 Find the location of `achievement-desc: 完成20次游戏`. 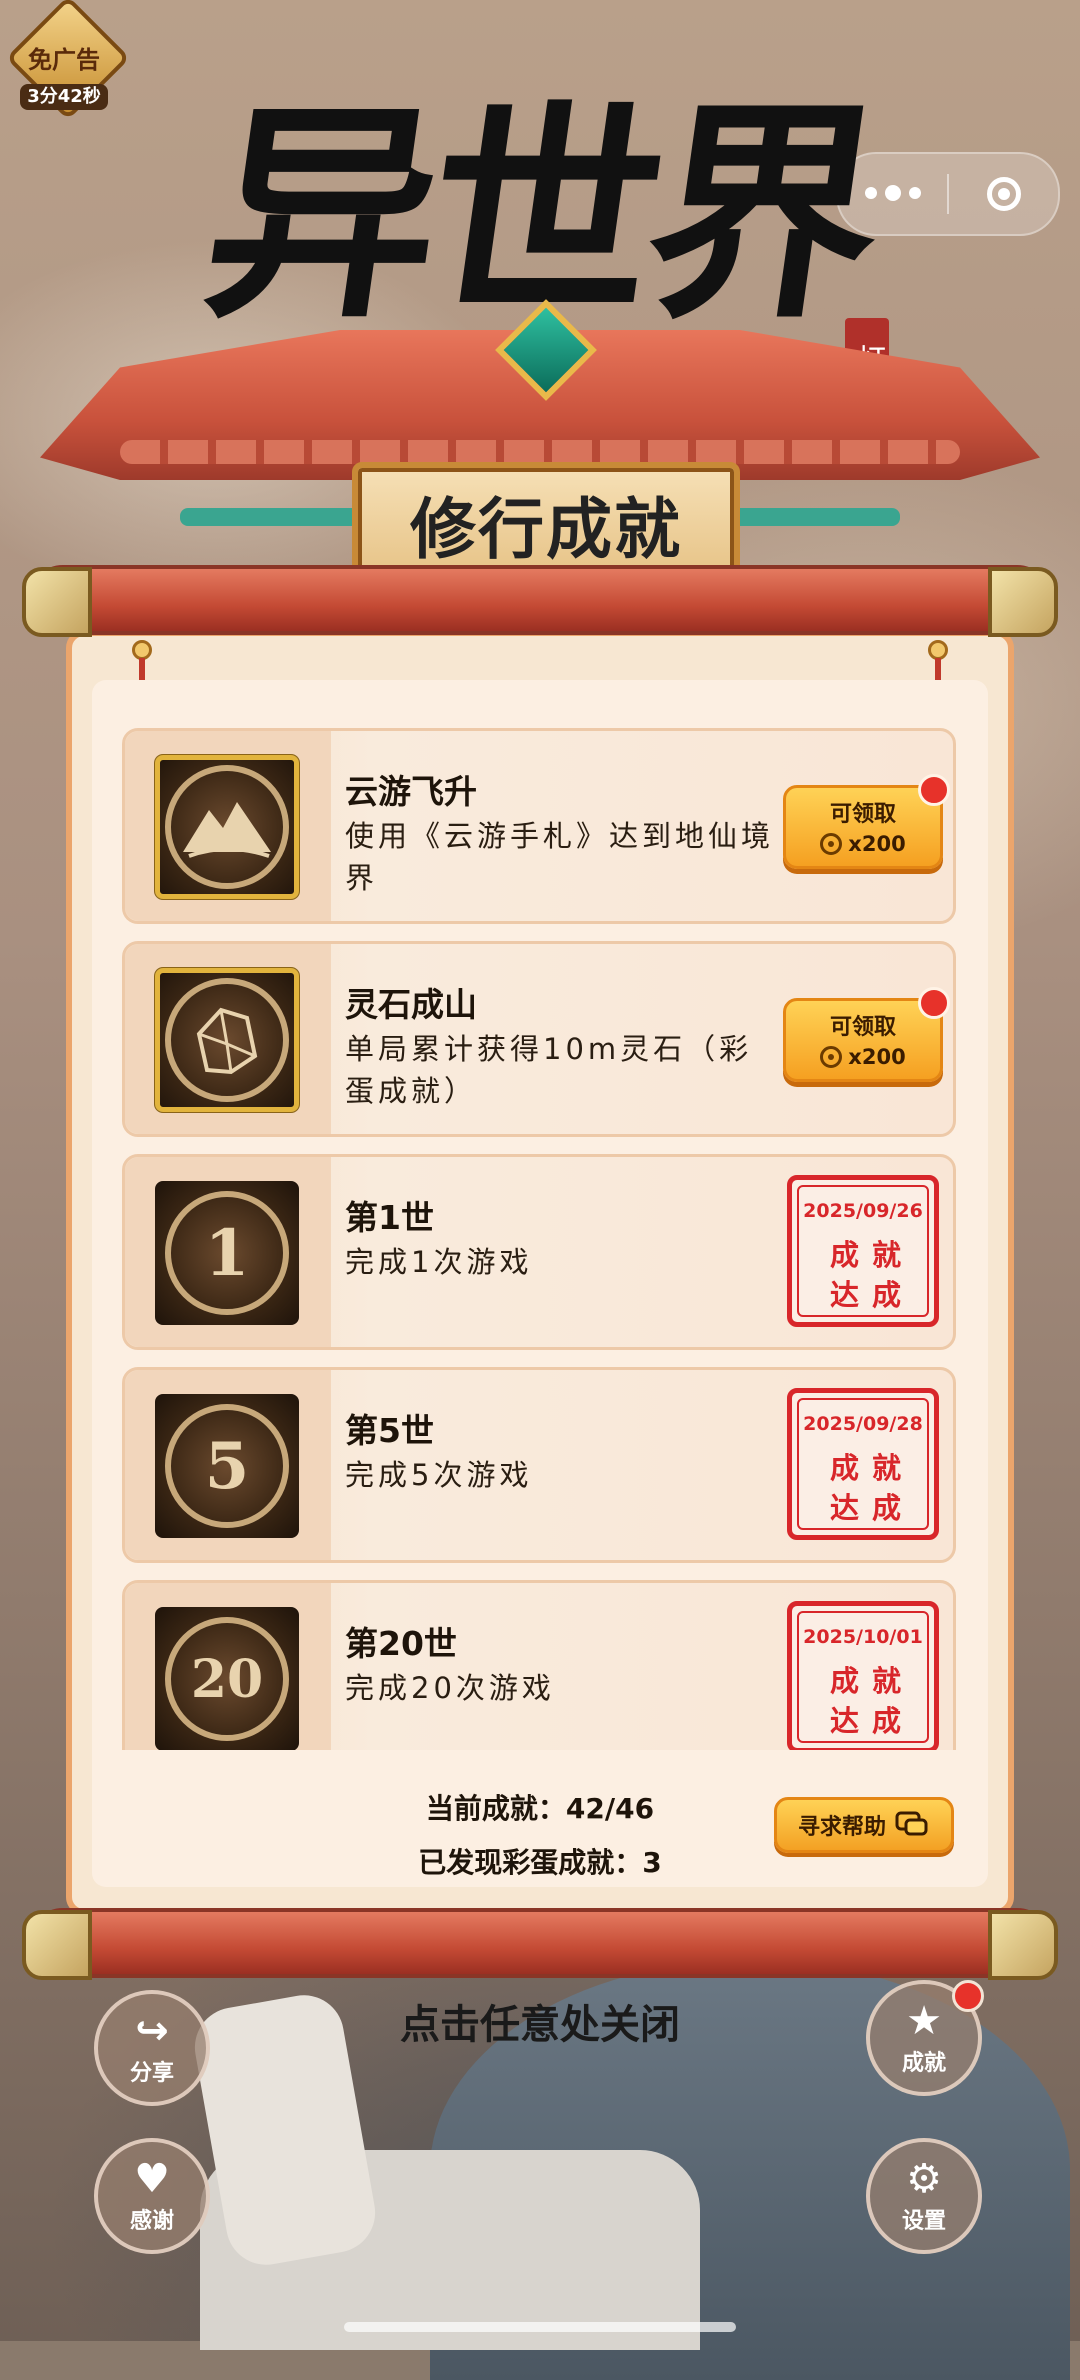

achievement-desc: 完成20次游戏 is located at coordinates (450, 1688).